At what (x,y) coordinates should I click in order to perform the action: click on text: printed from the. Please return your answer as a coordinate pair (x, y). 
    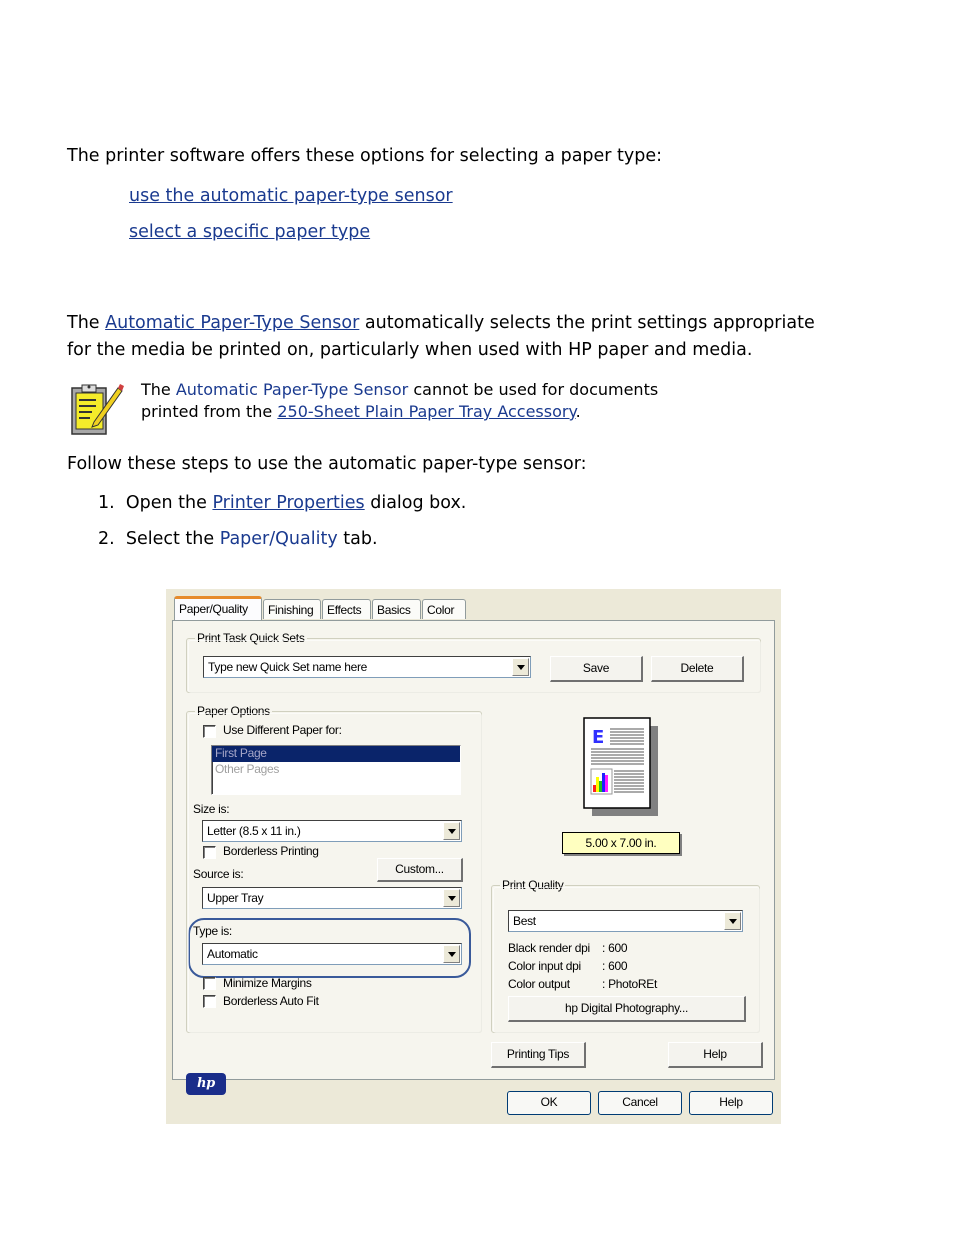
    Looking at the image, I should click on (209, 411).